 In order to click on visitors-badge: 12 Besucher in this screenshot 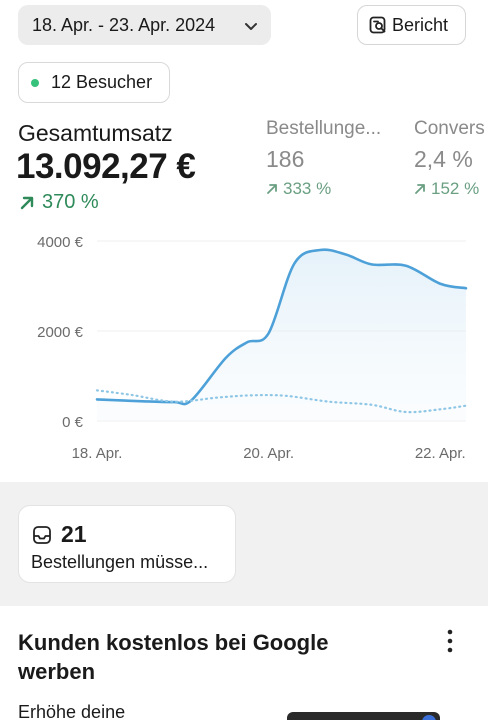, I will do `click(94, 82)`.